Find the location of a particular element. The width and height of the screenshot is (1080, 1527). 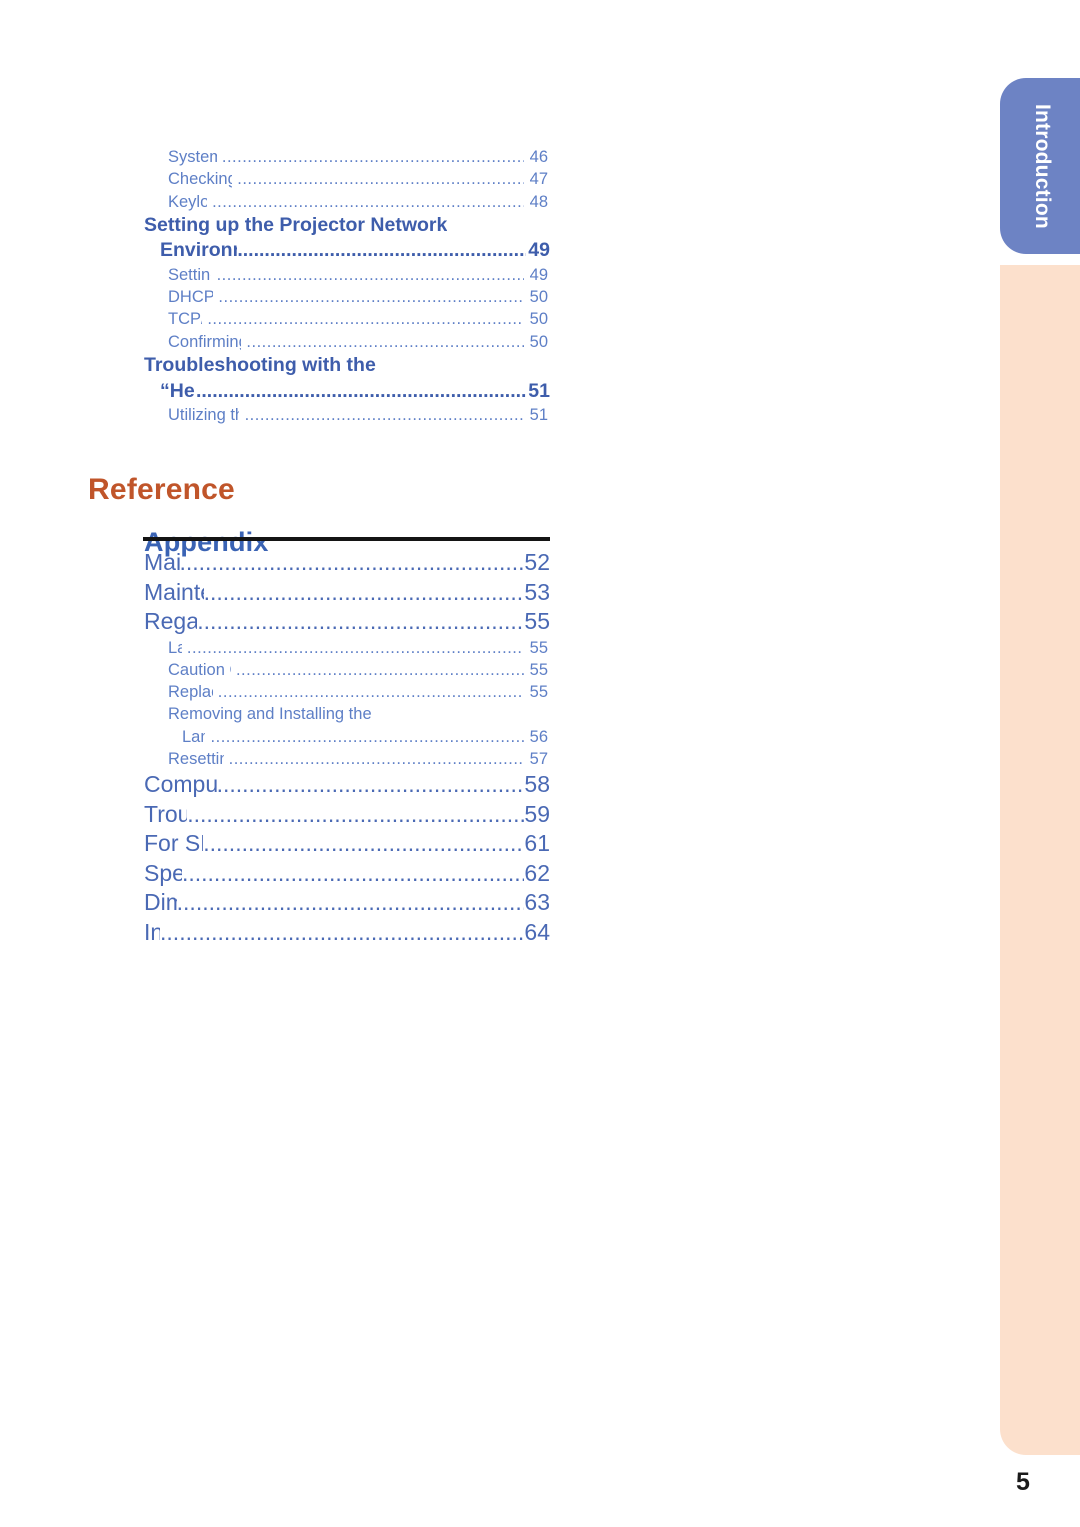

toc-page-number: 46 is located at coordinates (536, 157).